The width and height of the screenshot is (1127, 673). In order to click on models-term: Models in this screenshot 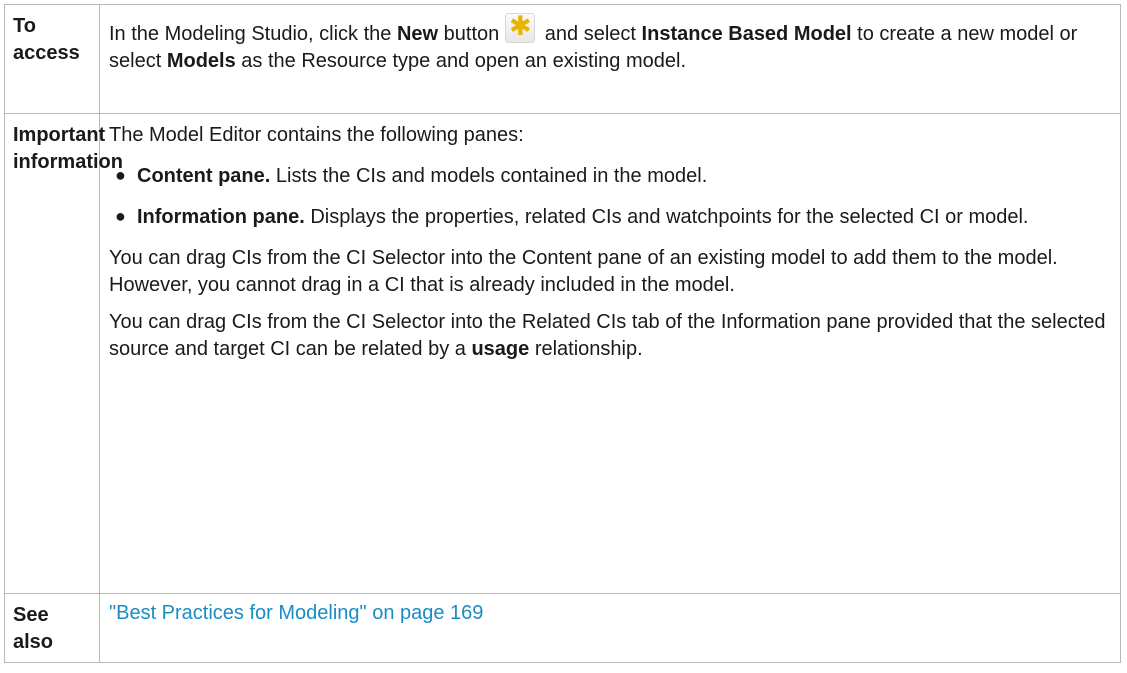, I will do `click(201, 61)`.